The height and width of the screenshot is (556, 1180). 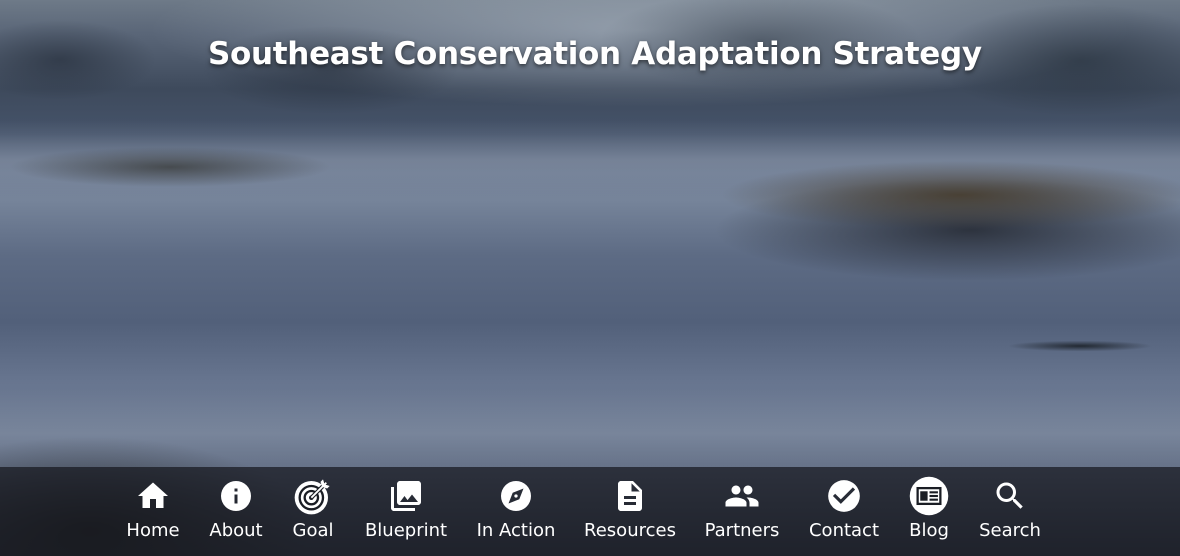 What do you see at coordinates (630, 496) in the screenshot?
I see `document-icon` at bounding box center [630, 496].